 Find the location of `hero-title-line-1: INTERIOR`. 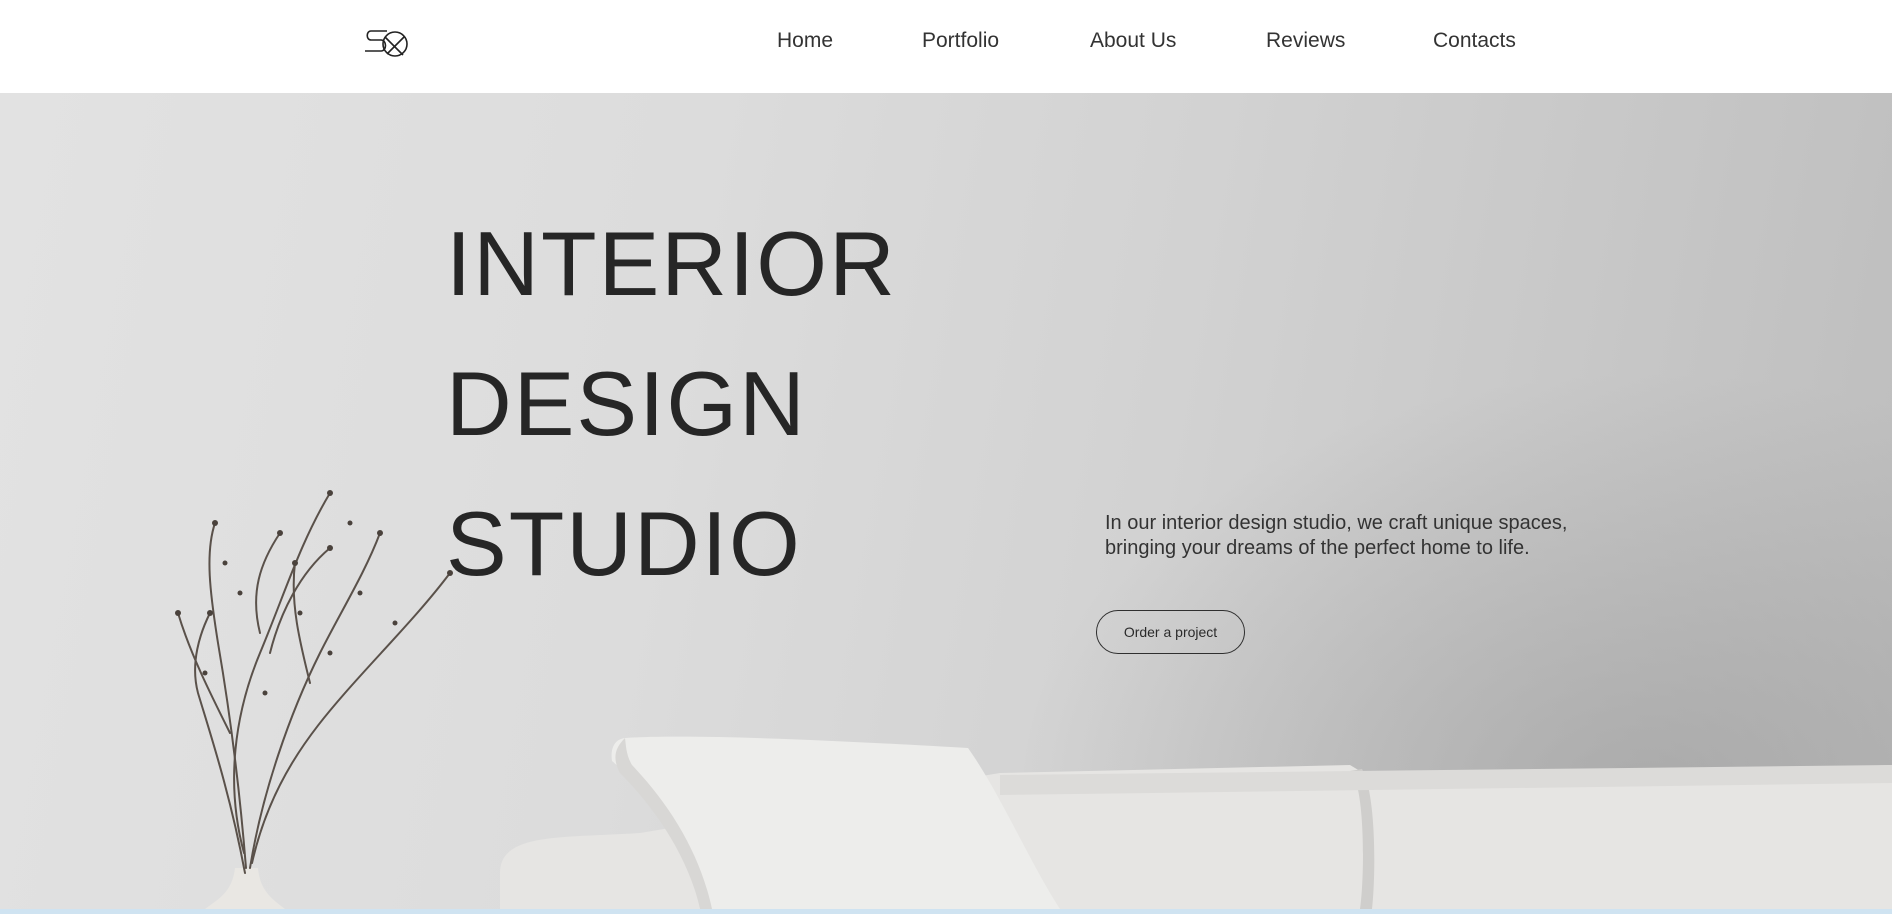

hero-title-line-1: INTERIOR is located at coordinates (671, 264).